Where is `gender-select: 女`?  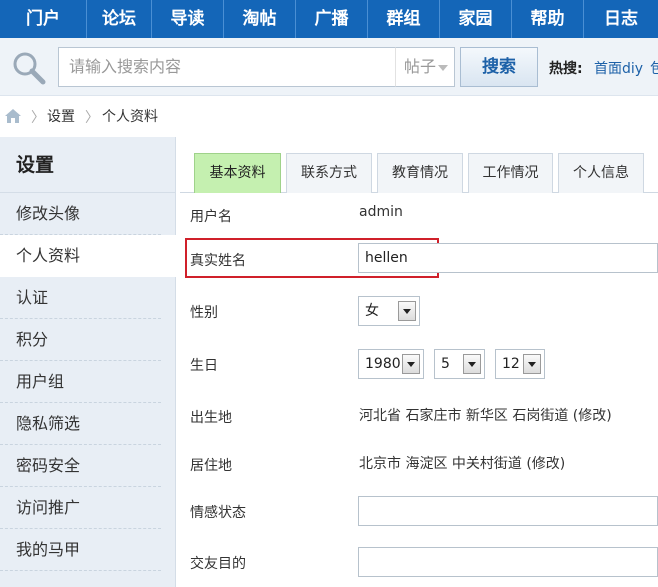 gender-select: 女 is located at coordinates (389, 311).